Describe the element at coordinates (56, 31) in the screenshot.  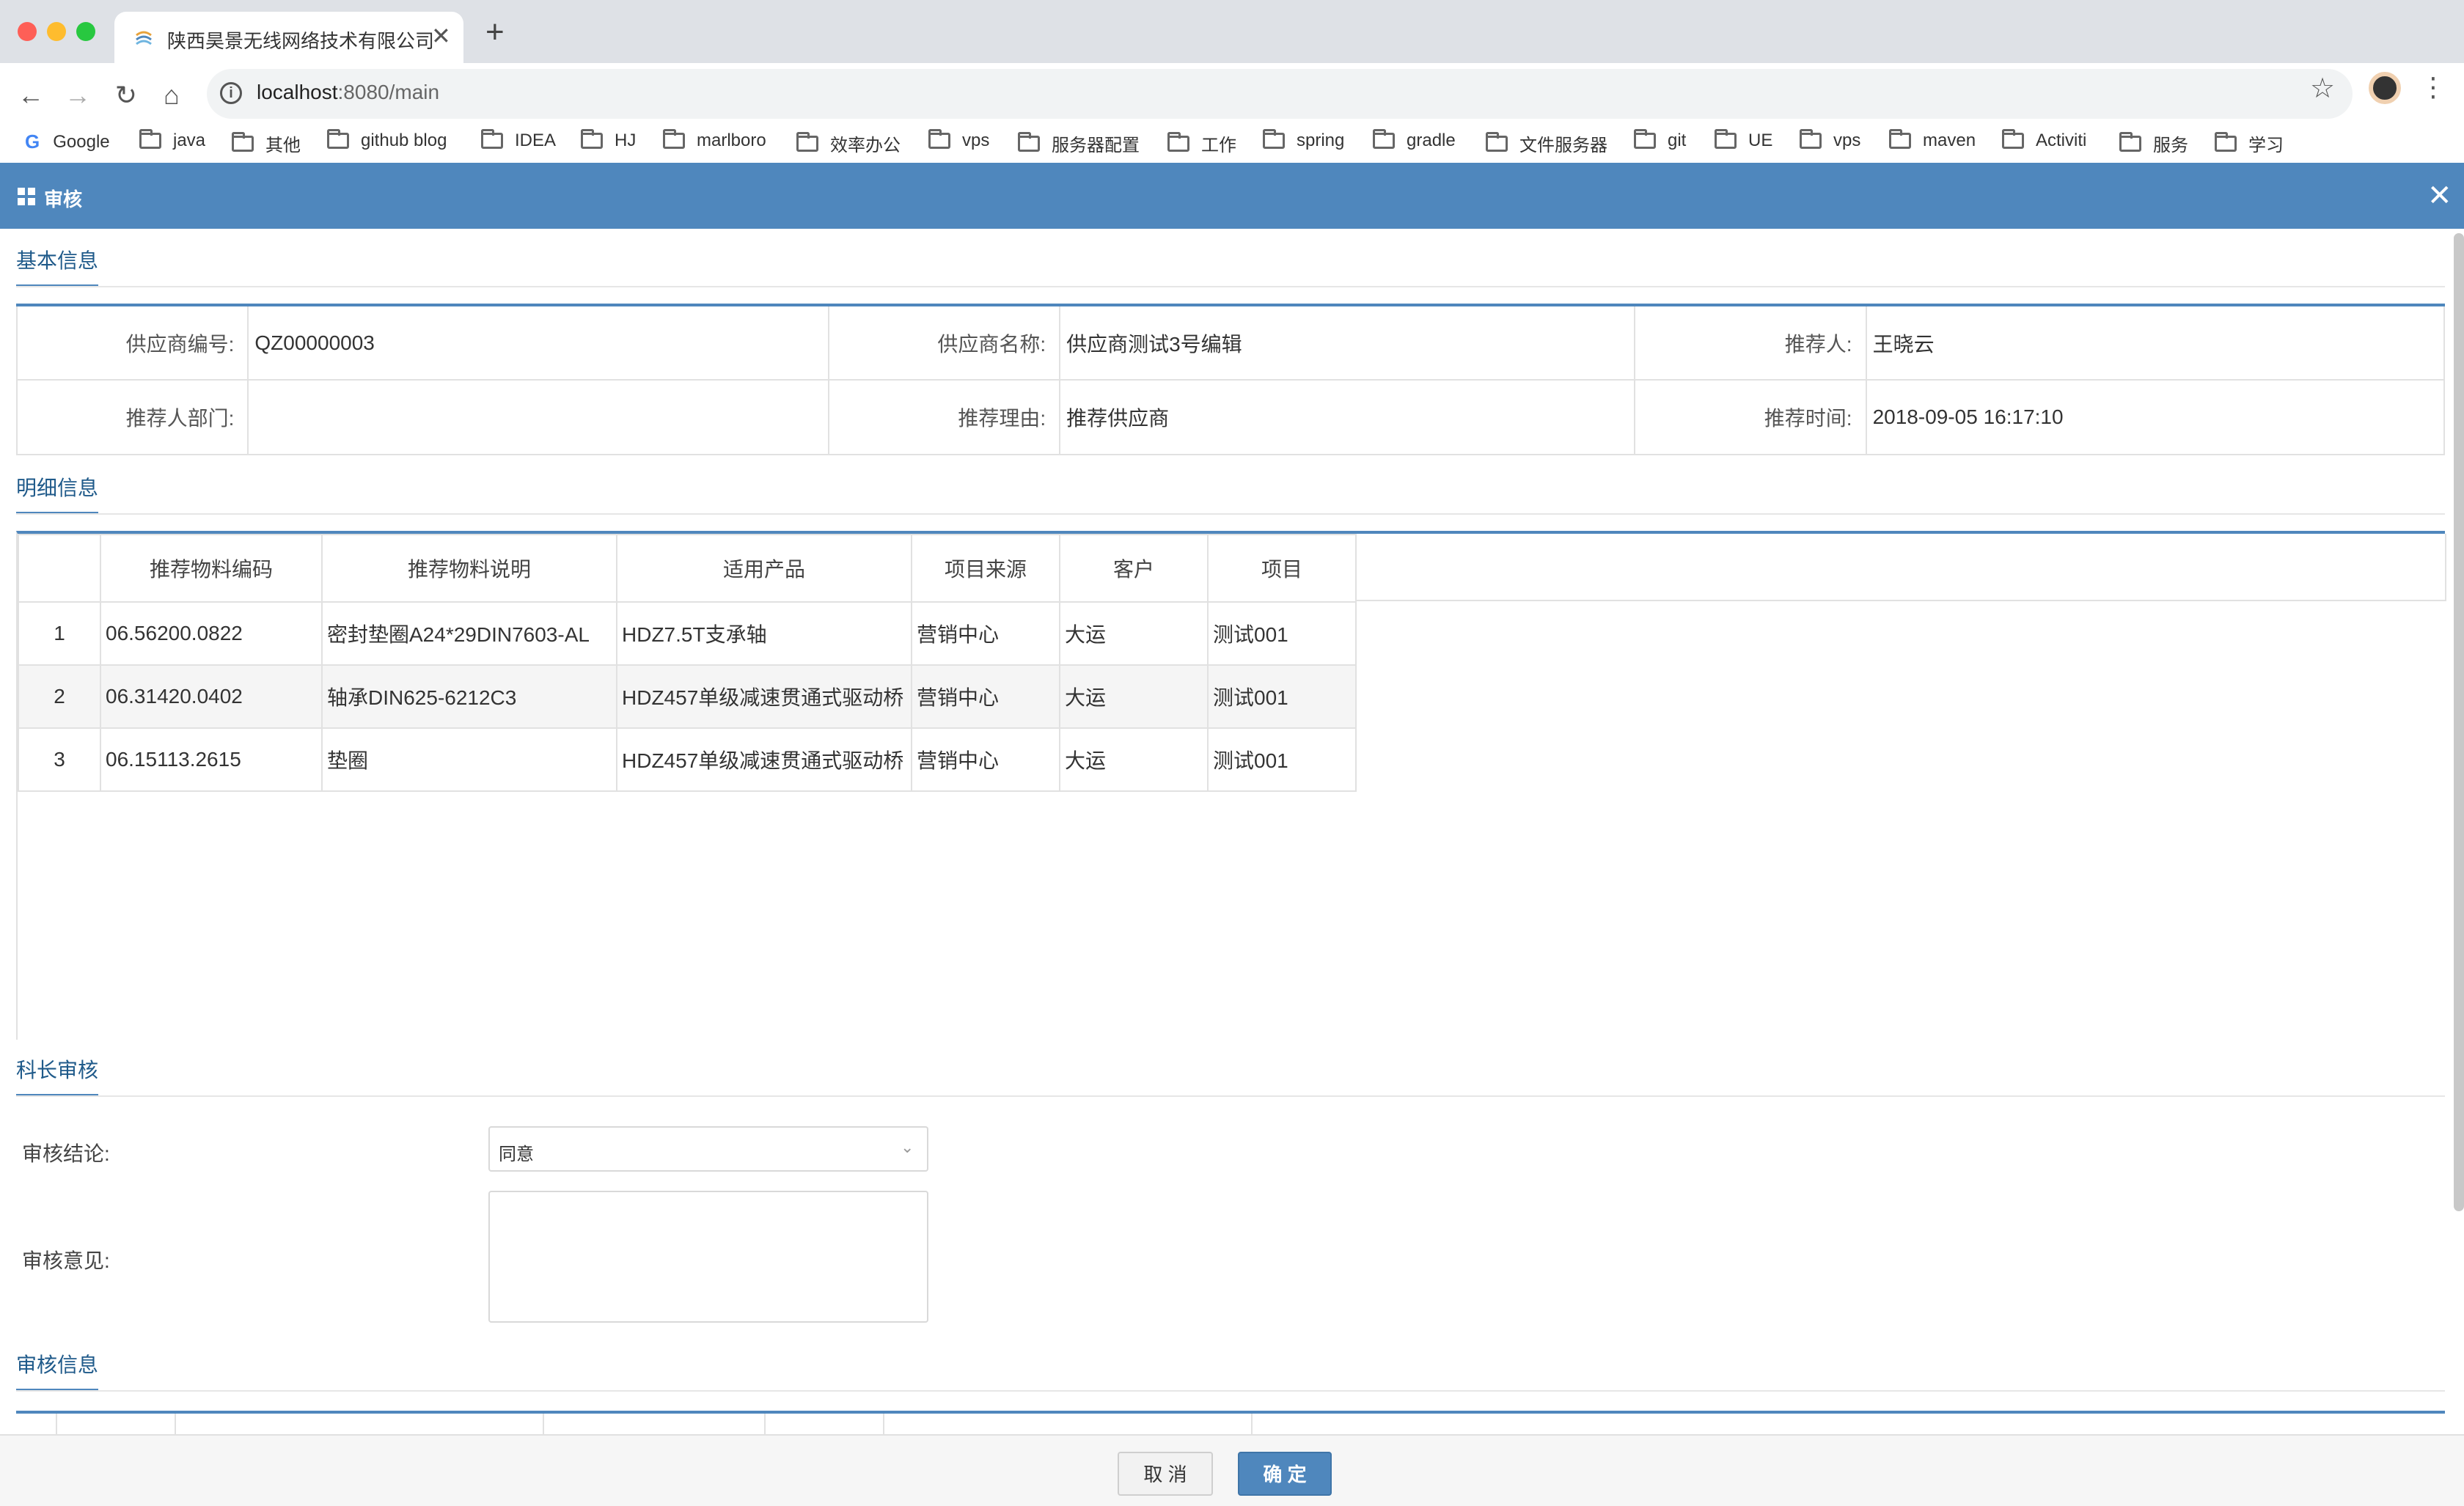
I see `minimize-window-button` at that location.